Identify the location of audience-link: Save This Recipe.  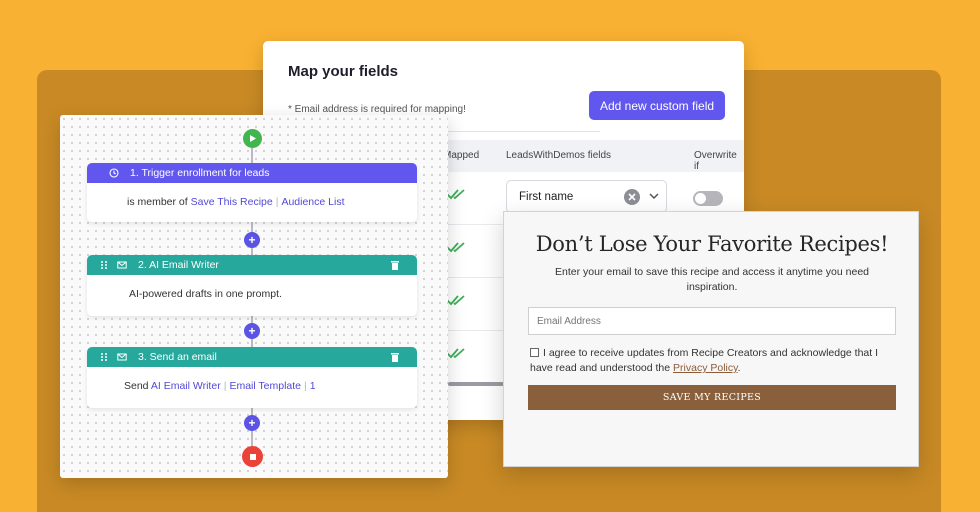
(232, 202).